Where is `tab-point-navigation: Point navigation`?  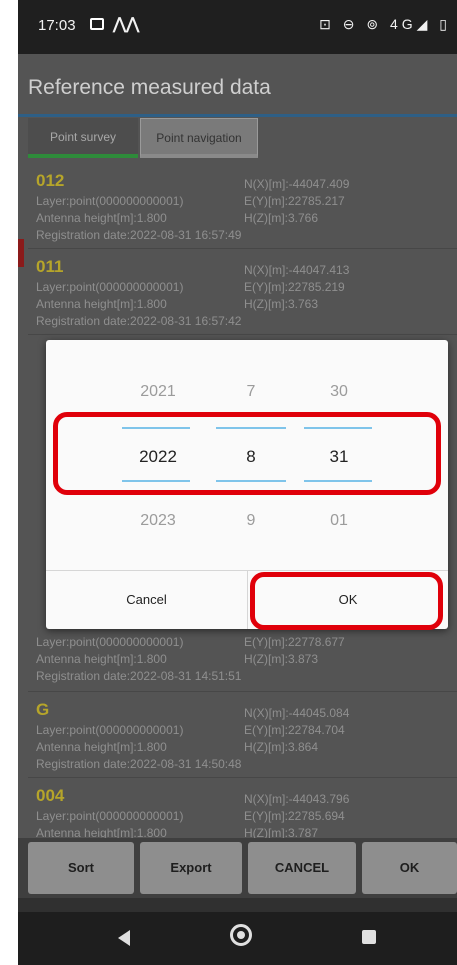 tab-point-navigation: Point navigation is located at coordinates (199, 138).